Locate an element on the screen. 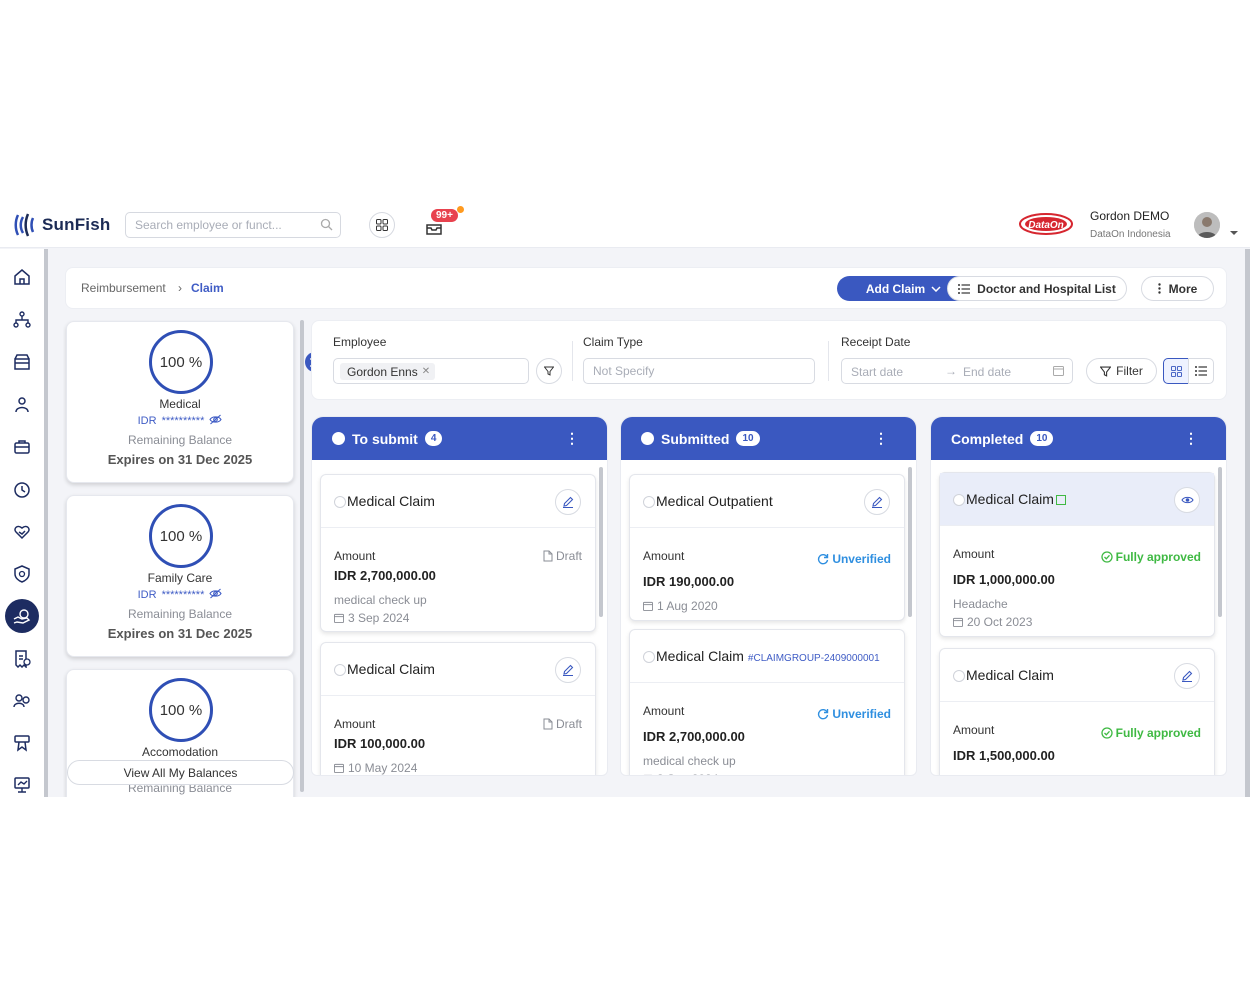 This screenshot has width=1250, height=1000. view-all-balances-button: View All My Balances is located at coordinates (180, 772).